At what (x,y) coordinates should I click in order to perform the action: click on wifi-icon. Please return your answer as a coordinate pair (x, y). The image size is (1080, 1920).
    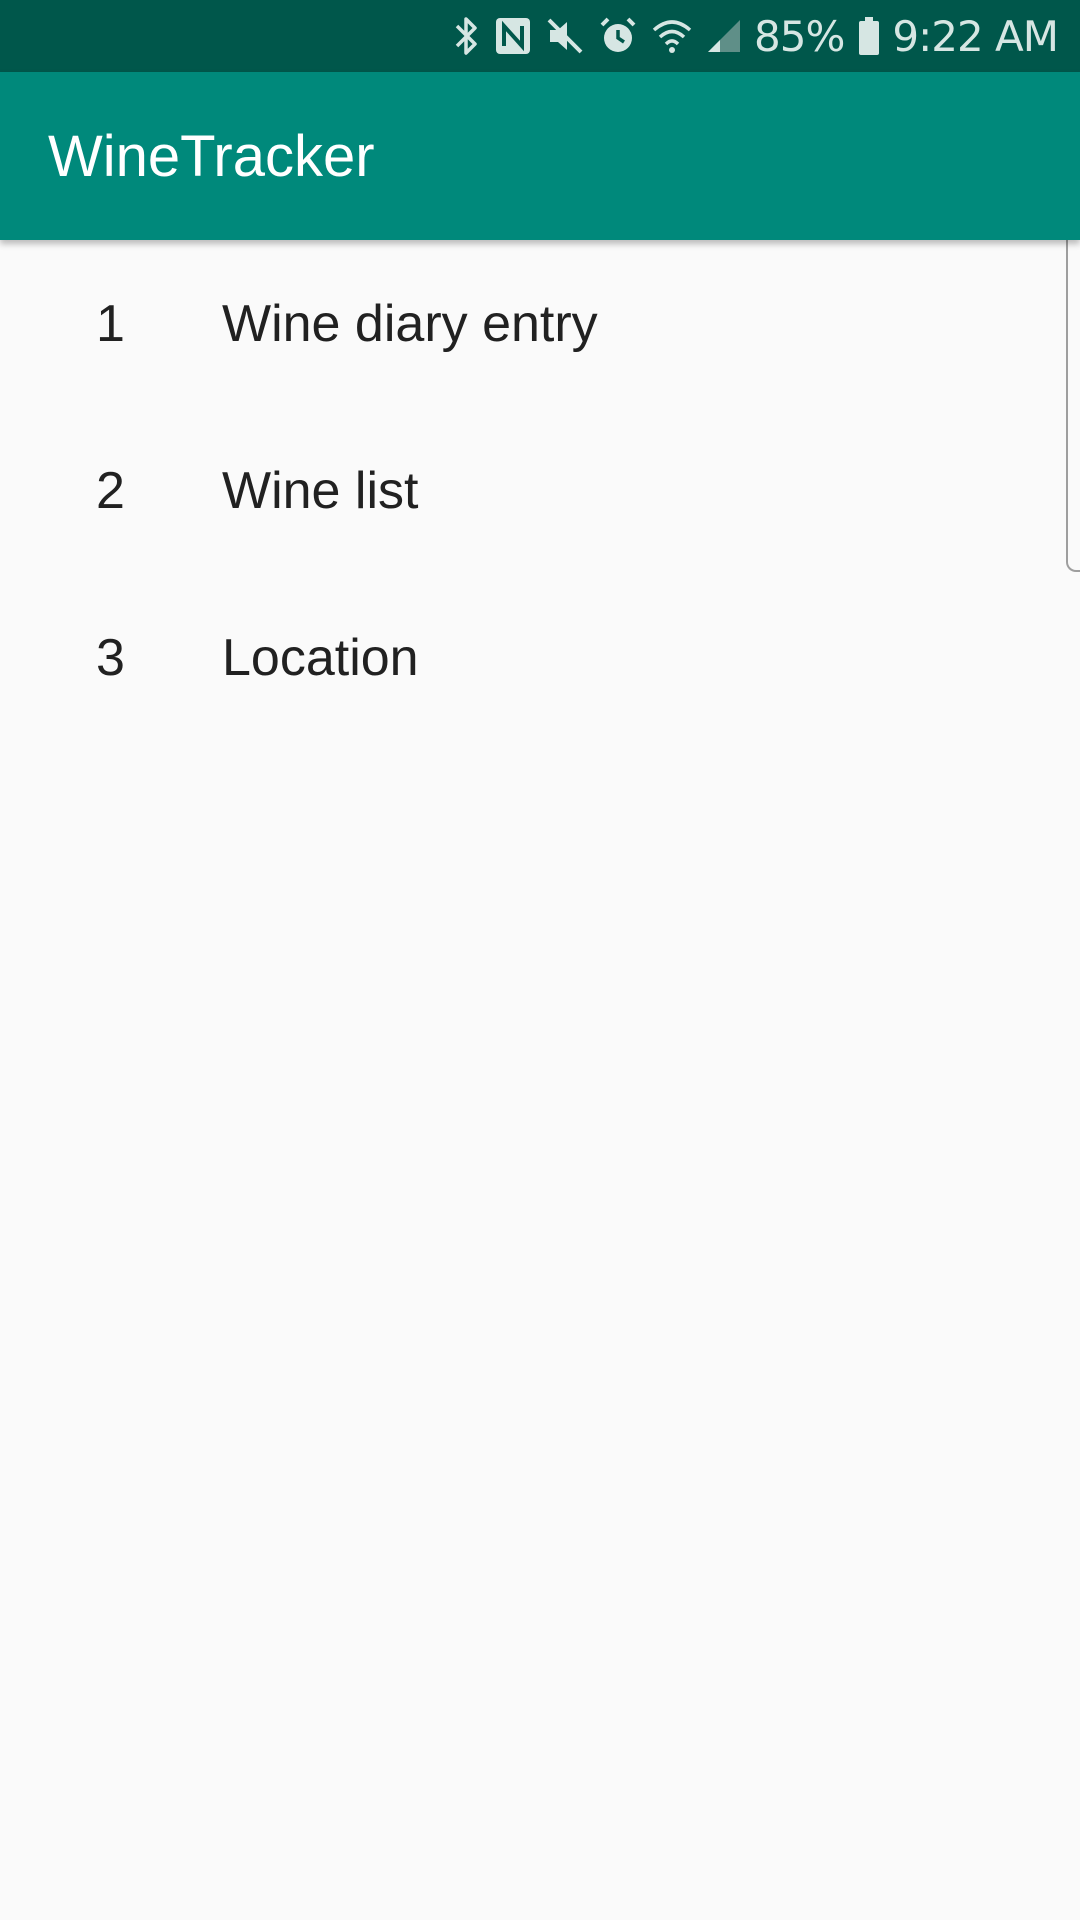
    Looking at the image, I should click on (672, 36).